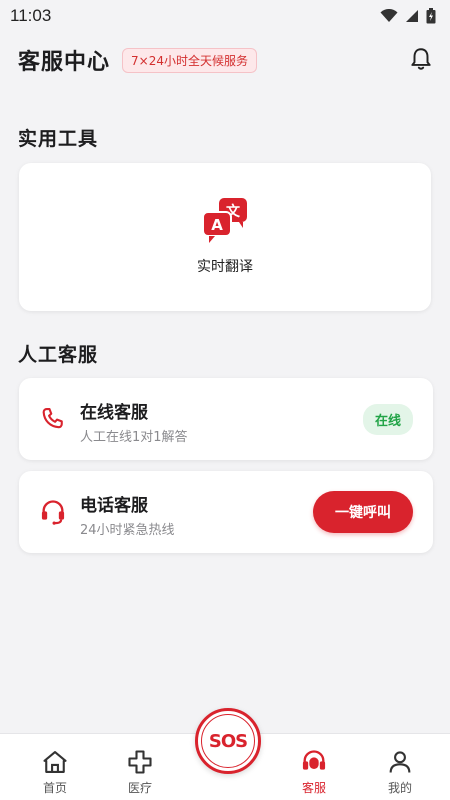 This screenshot has width=450, height=800. Describe the element at coordinates (64, 62) in the screenshot. I see `page-title: 客服中心` at that location.